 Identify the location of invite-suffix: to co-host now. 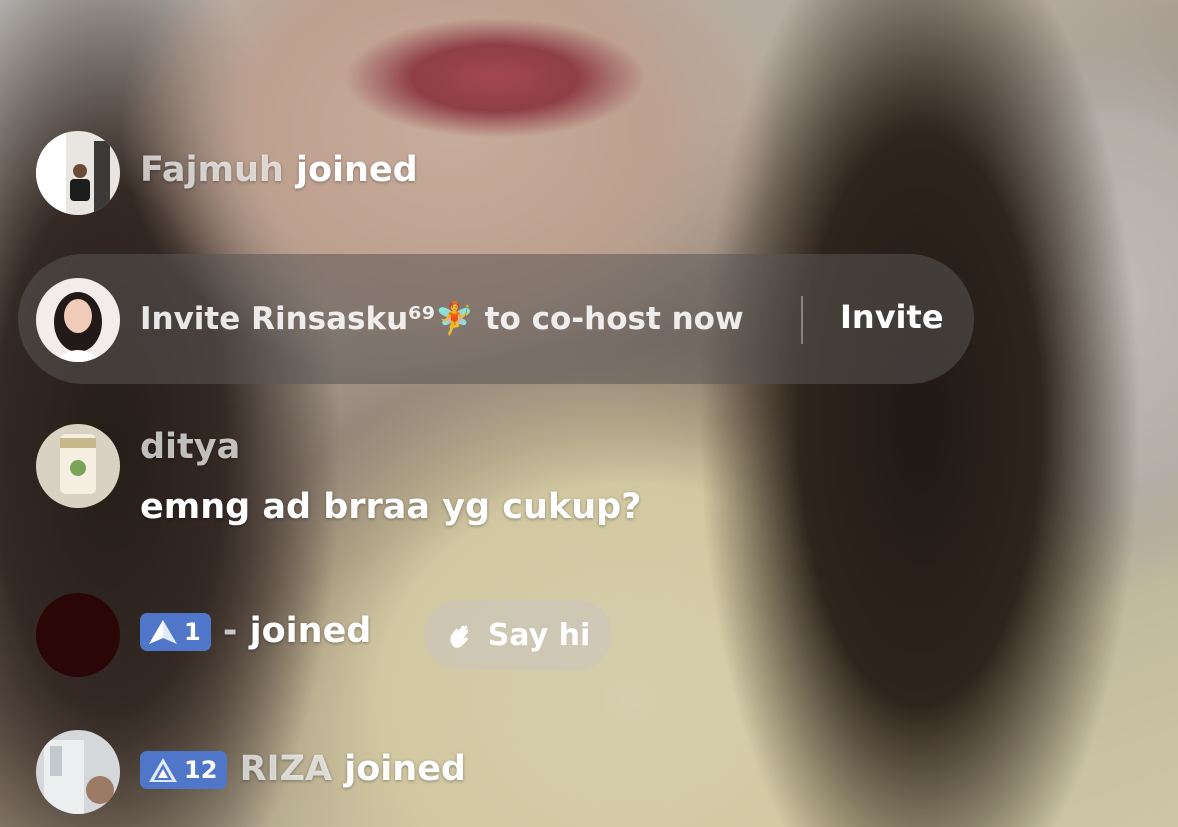
(608, 319).